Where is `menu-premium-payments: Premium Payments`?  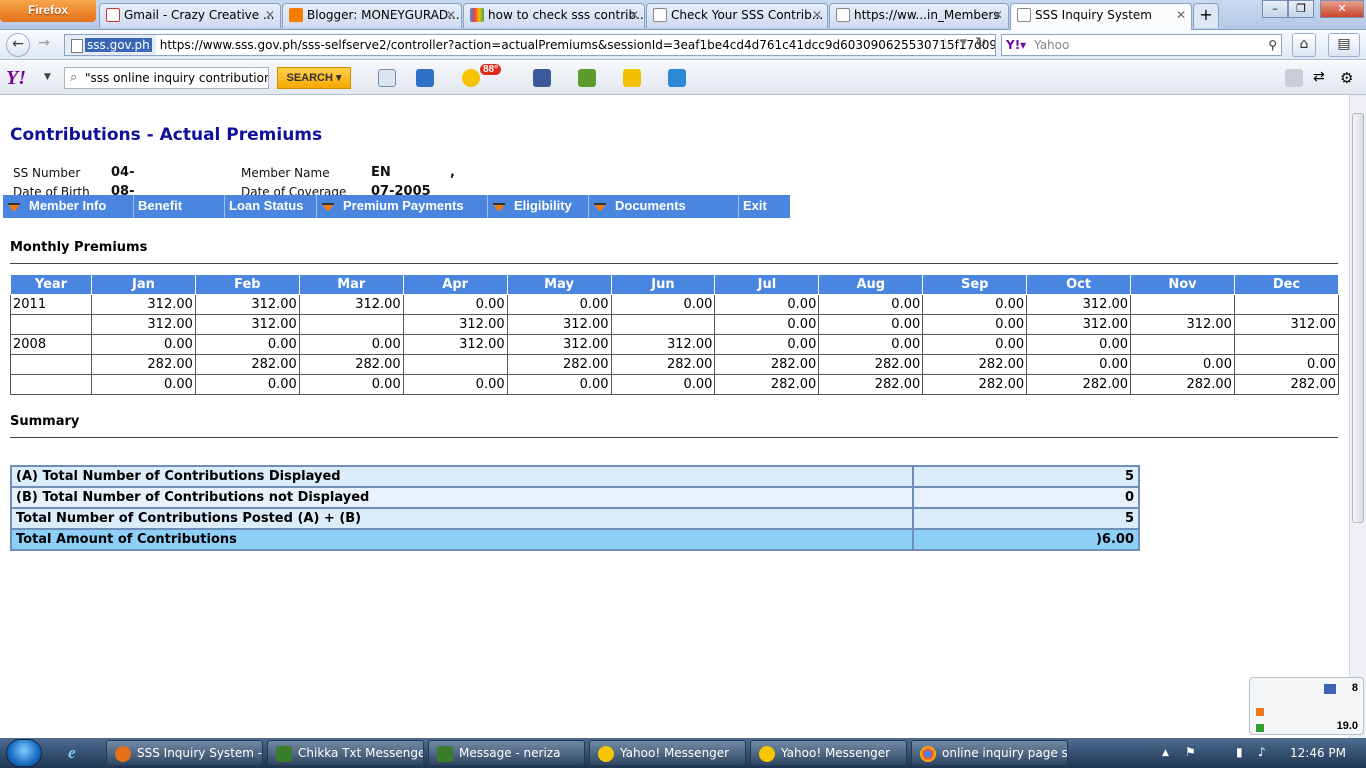 menu-premium-payments: Premium Payments is located at coordinates (402, 206).